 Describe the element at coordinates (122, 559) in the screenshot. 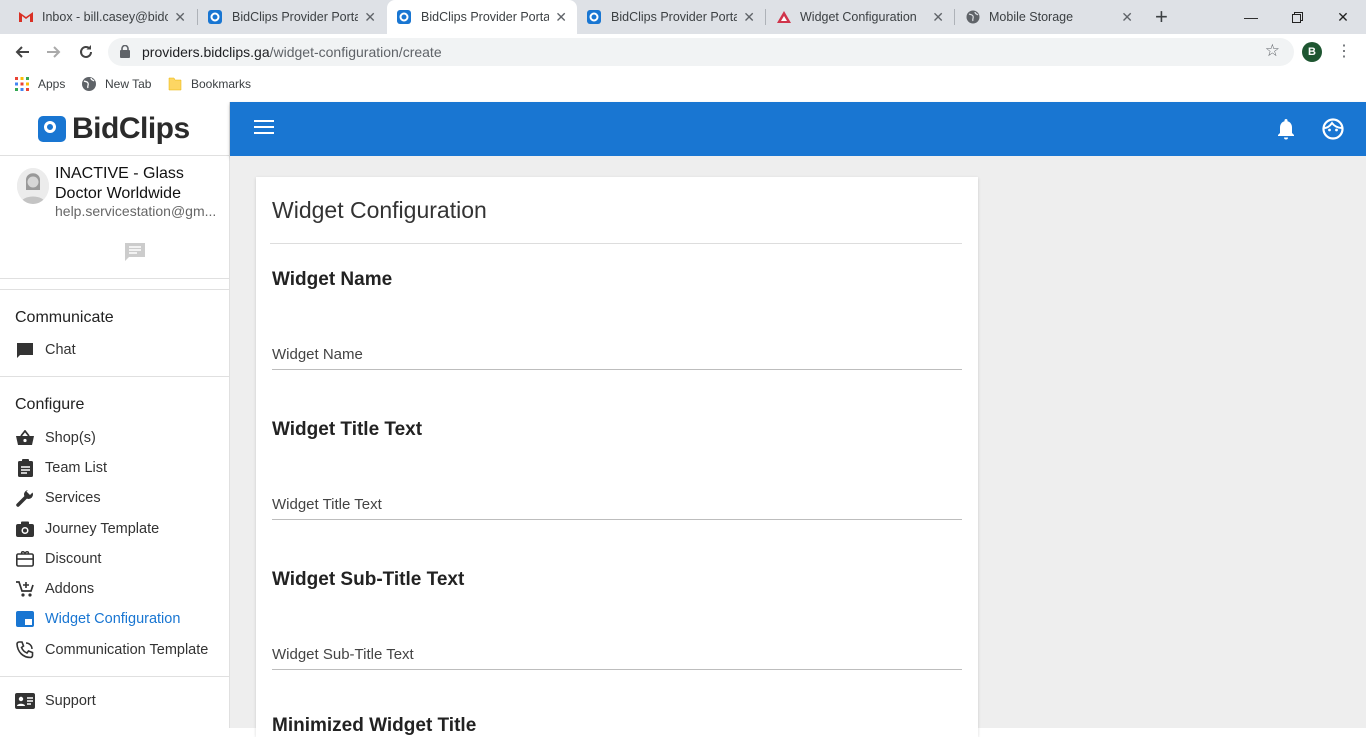

I see `sidebar-item-discount: Discount` at that location.